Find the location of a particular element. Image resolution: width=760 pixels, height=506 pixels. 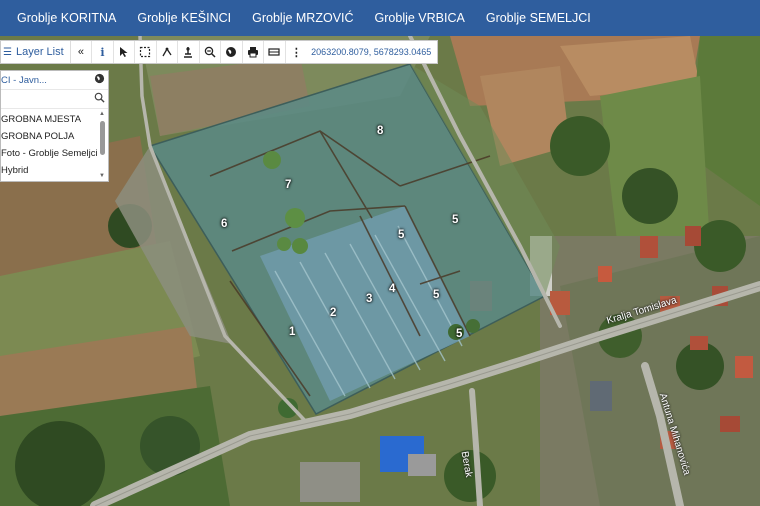

field-label: 4 is located at coordinates (392, 289).